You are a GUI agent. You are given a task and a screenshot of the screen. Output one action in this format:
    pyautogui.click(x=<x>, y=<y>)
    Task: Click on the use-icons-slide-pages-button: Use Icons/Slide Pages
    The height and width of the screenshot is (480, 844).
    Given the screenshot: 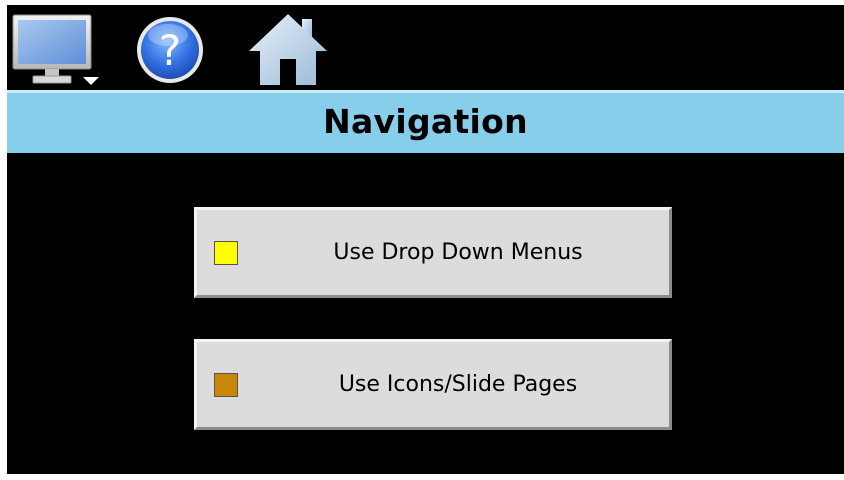 What is the action you would take?
    pyautogui.click(x=433, y=384)
    